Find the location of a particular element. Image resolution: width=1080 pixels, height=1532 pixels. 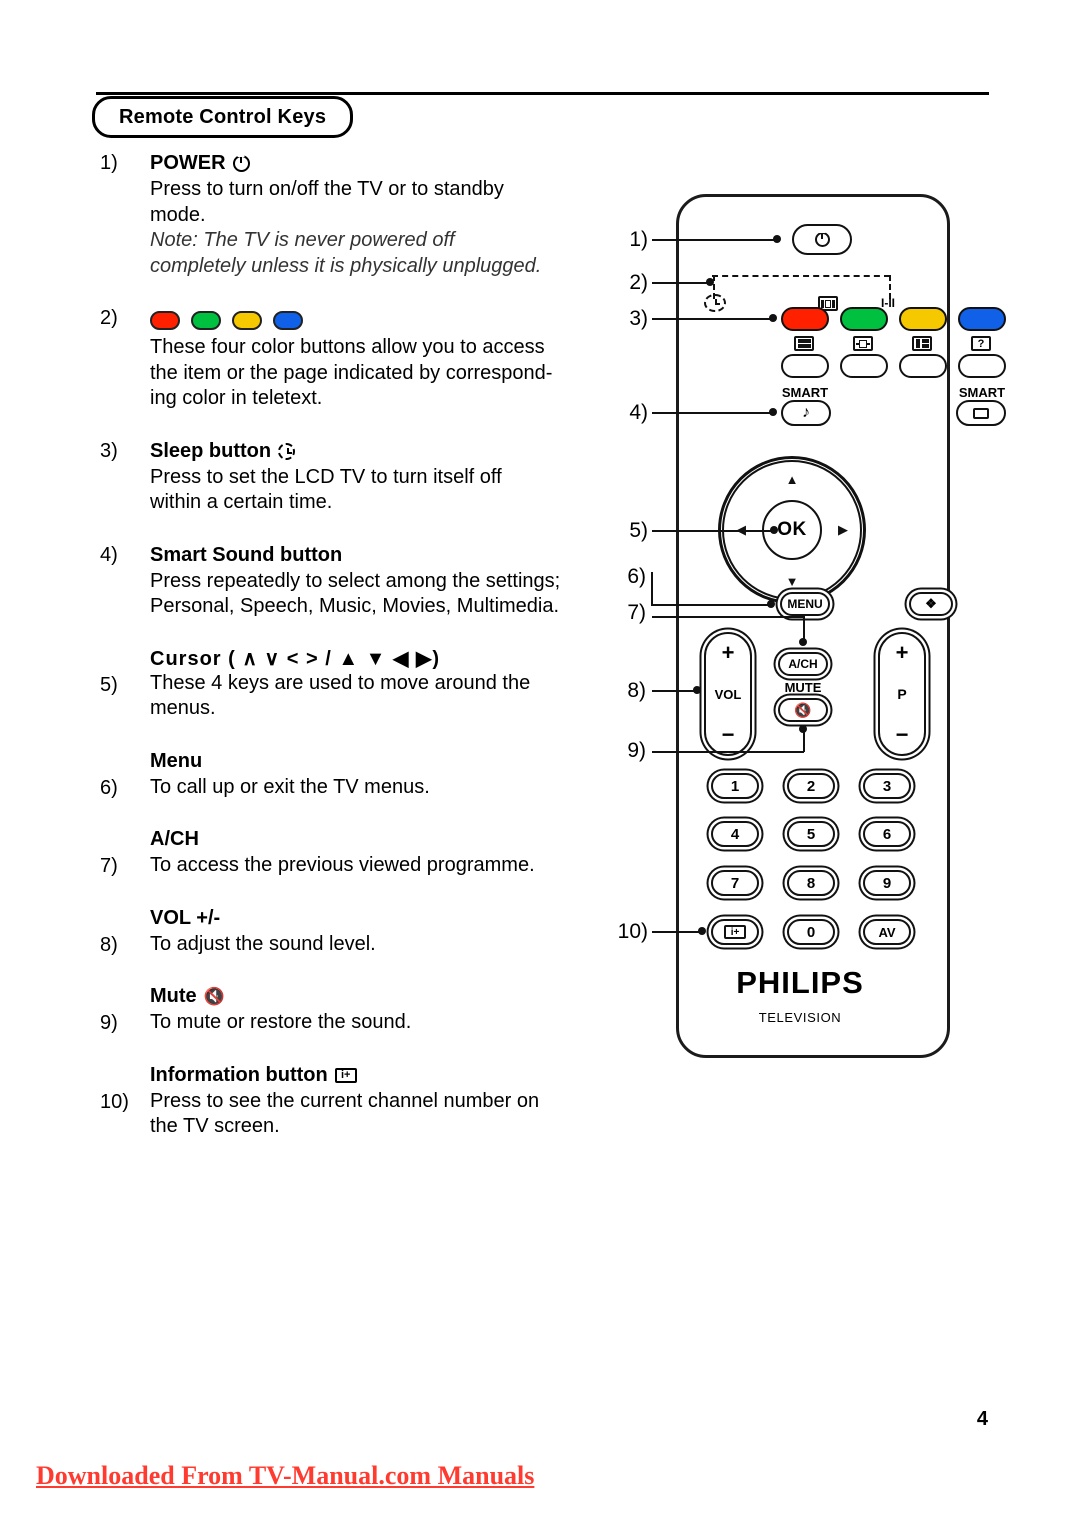

smart-sound-button: ♪ is located at coordinates (806, 413).